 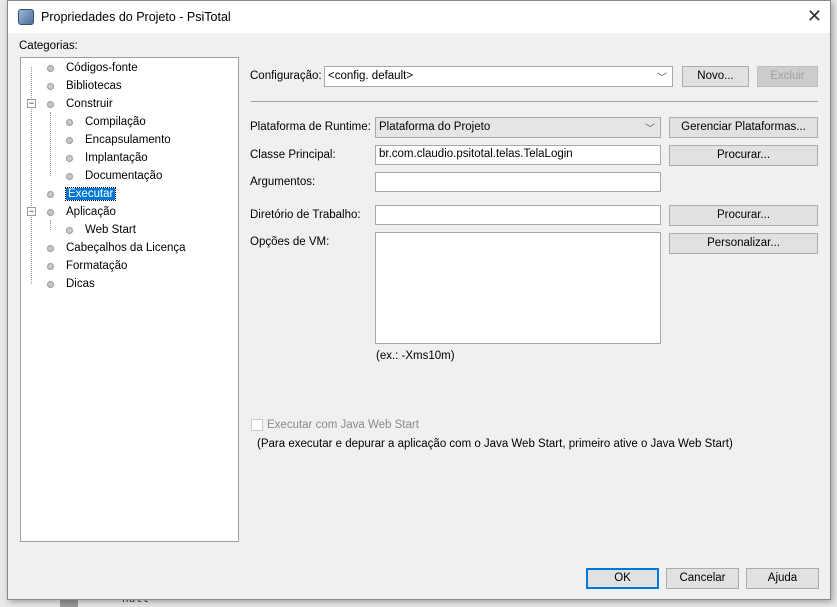 What do you see at coordinates (622, 578) in the screenshot?
I see `ok-button: OK` at bounding box center [622, 578].